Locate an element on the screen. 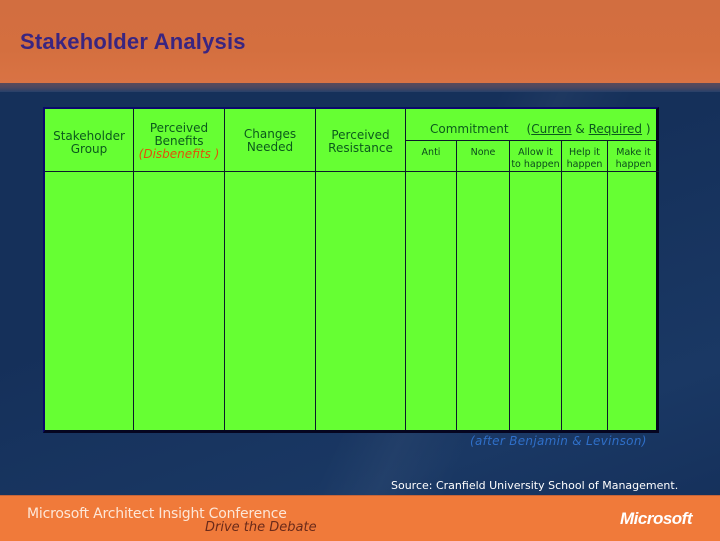 This screenshot has height=541, width=720. microsoft-logo: Microsoft is located at coordinates (656, 518).